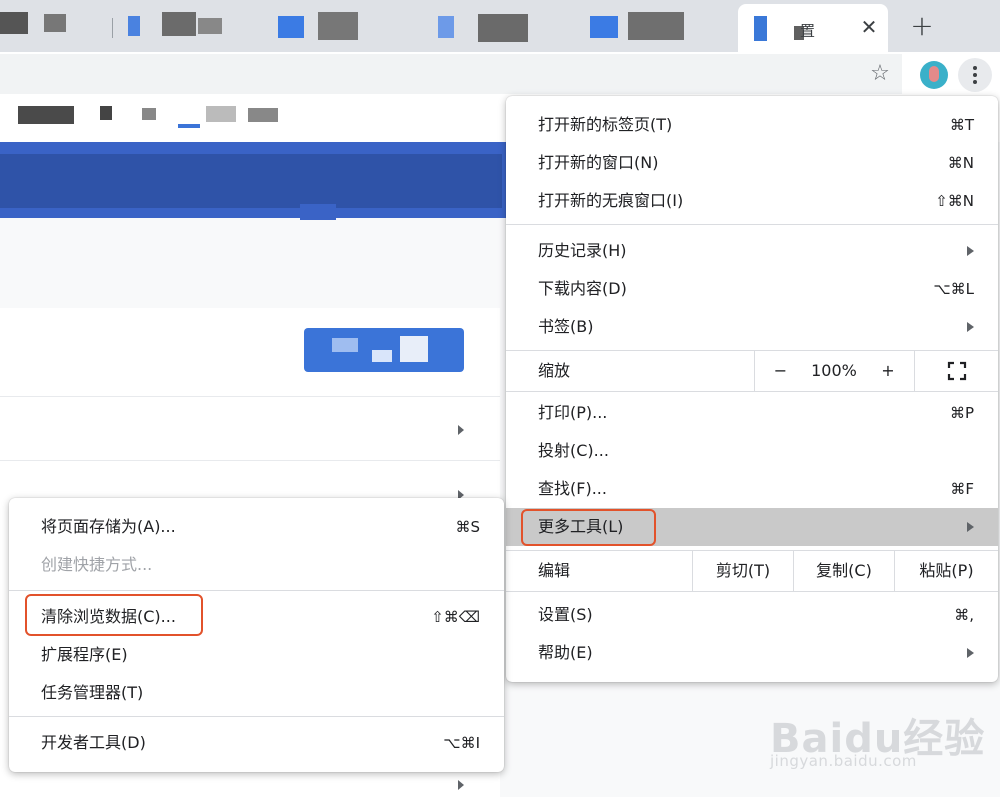 This screenshot has height=797, width=1000. What do you see at coordinates (880, 749) in the screenshot?
I see `baidu-watermark: Baidu经验 jingyan.baidu.com` at bounding box center [880, 749].